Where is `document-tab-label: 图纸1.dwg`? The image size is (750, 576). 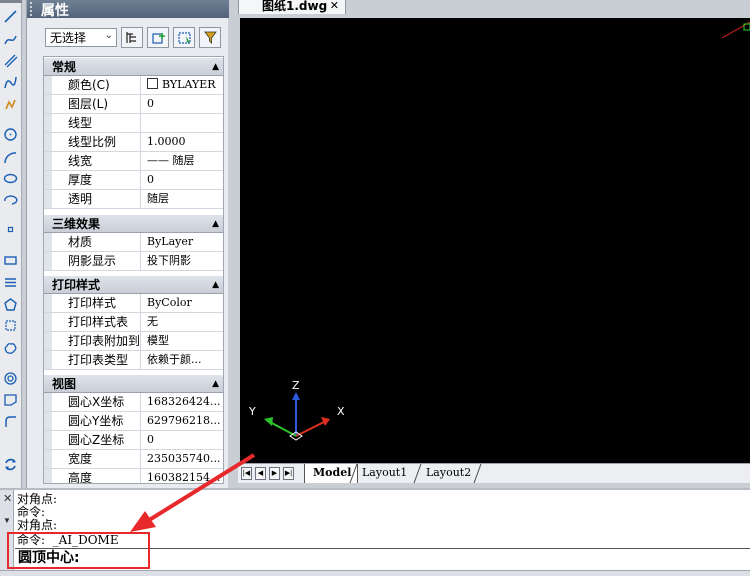 document-tab-label: 图纸1.dwg is located at coordinates (295, 6).